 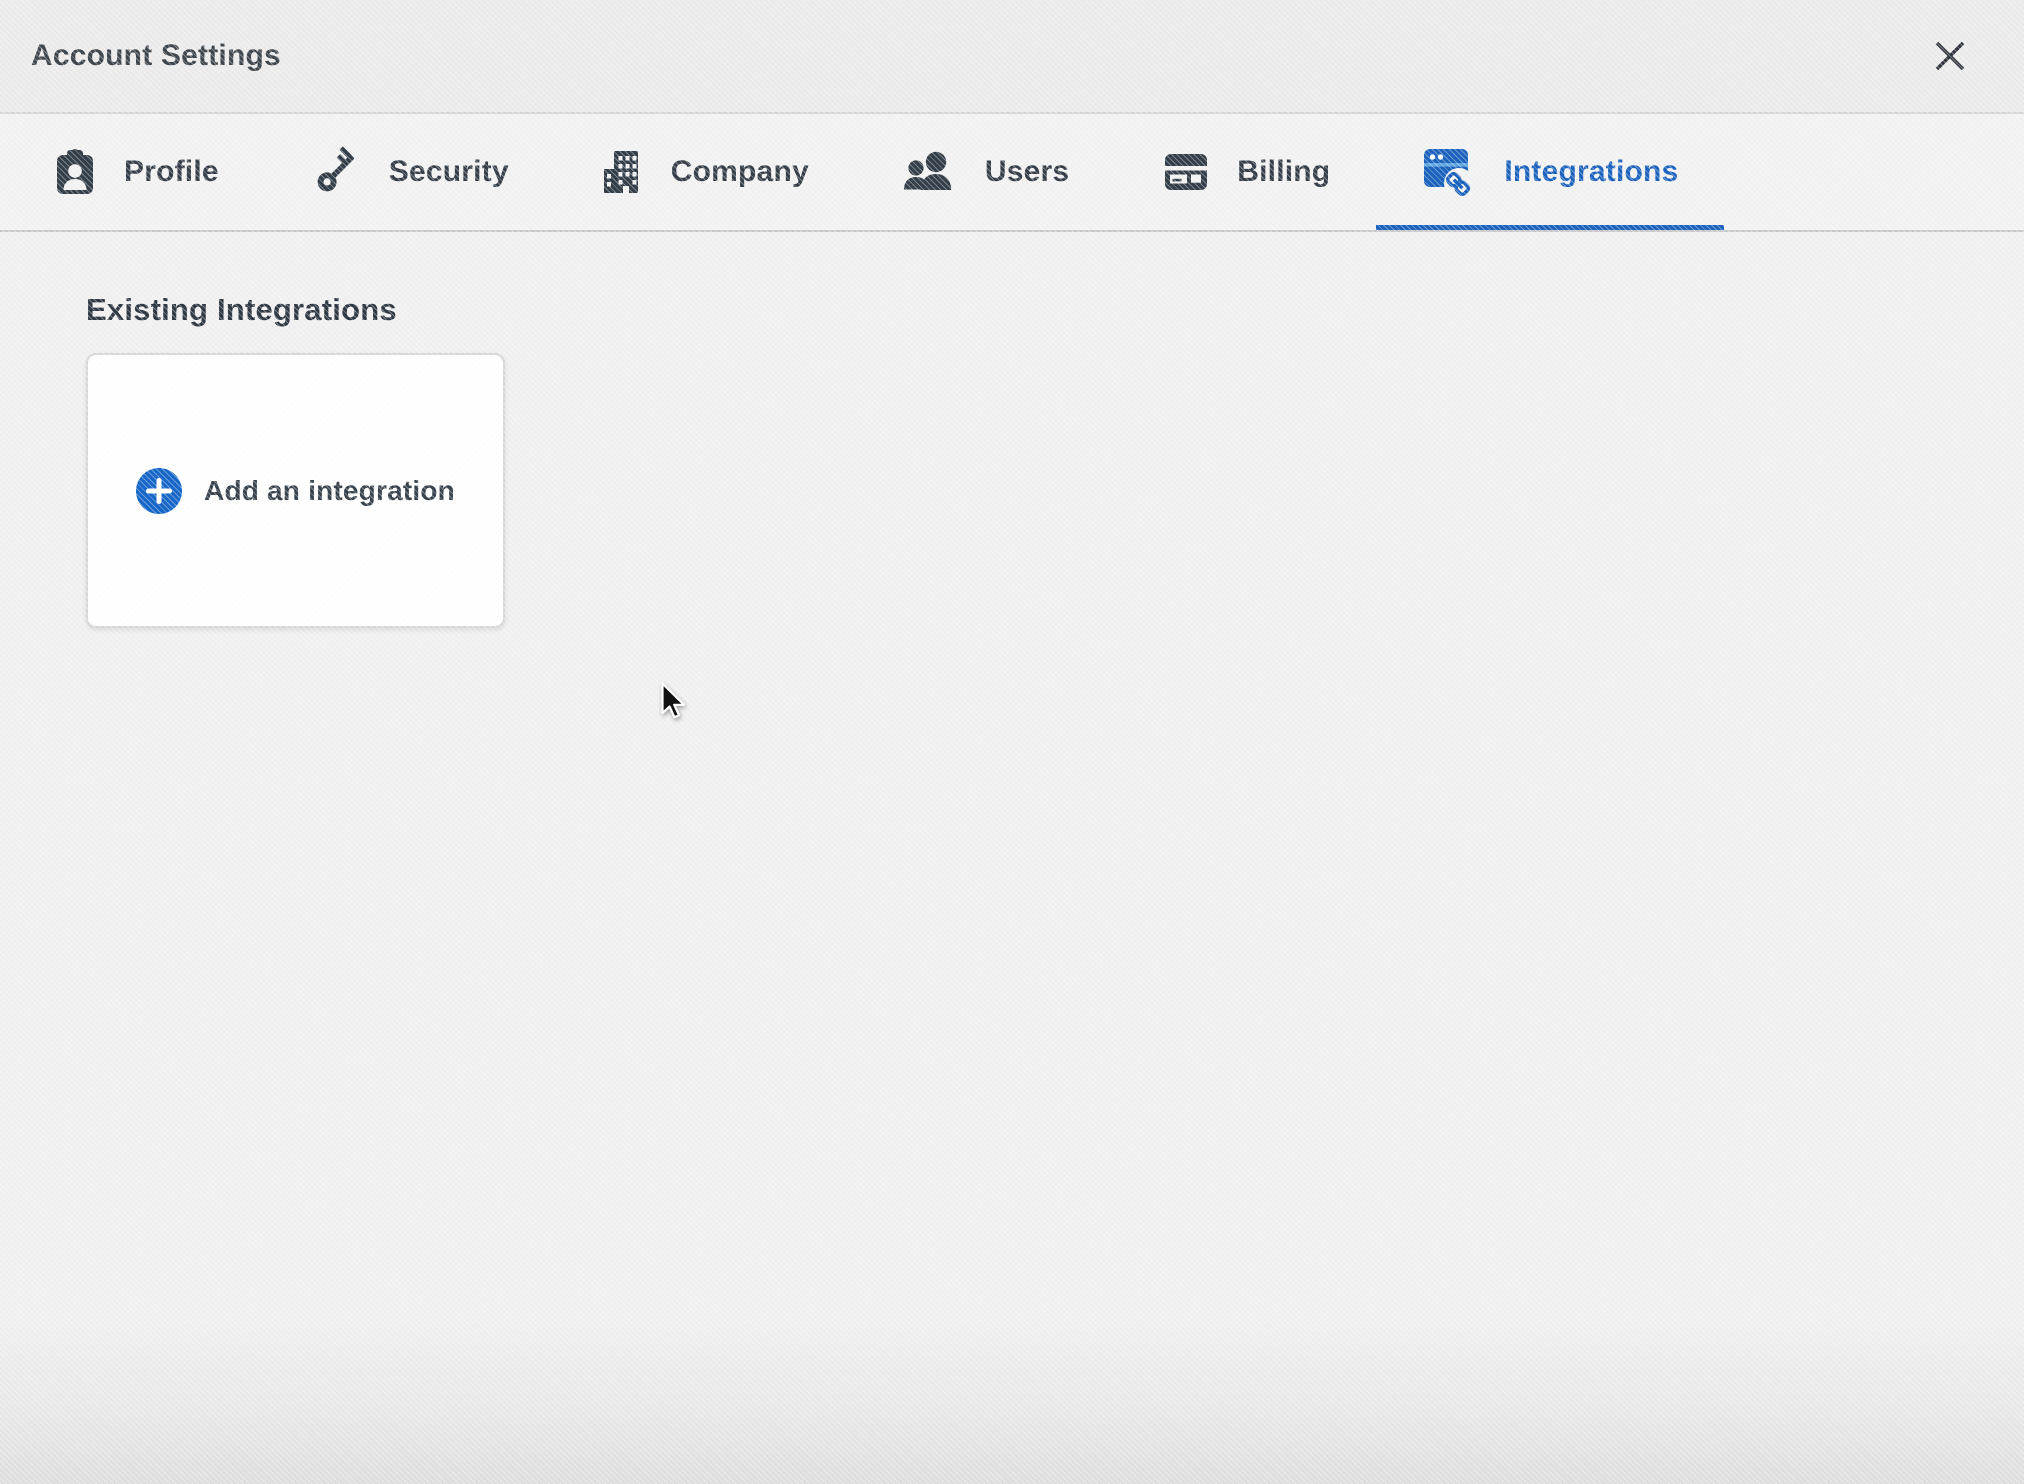 What do you see at coordinates (739, 171) in the screenshot?
I see `tab-label: Company` at bounding box center [739, 171].